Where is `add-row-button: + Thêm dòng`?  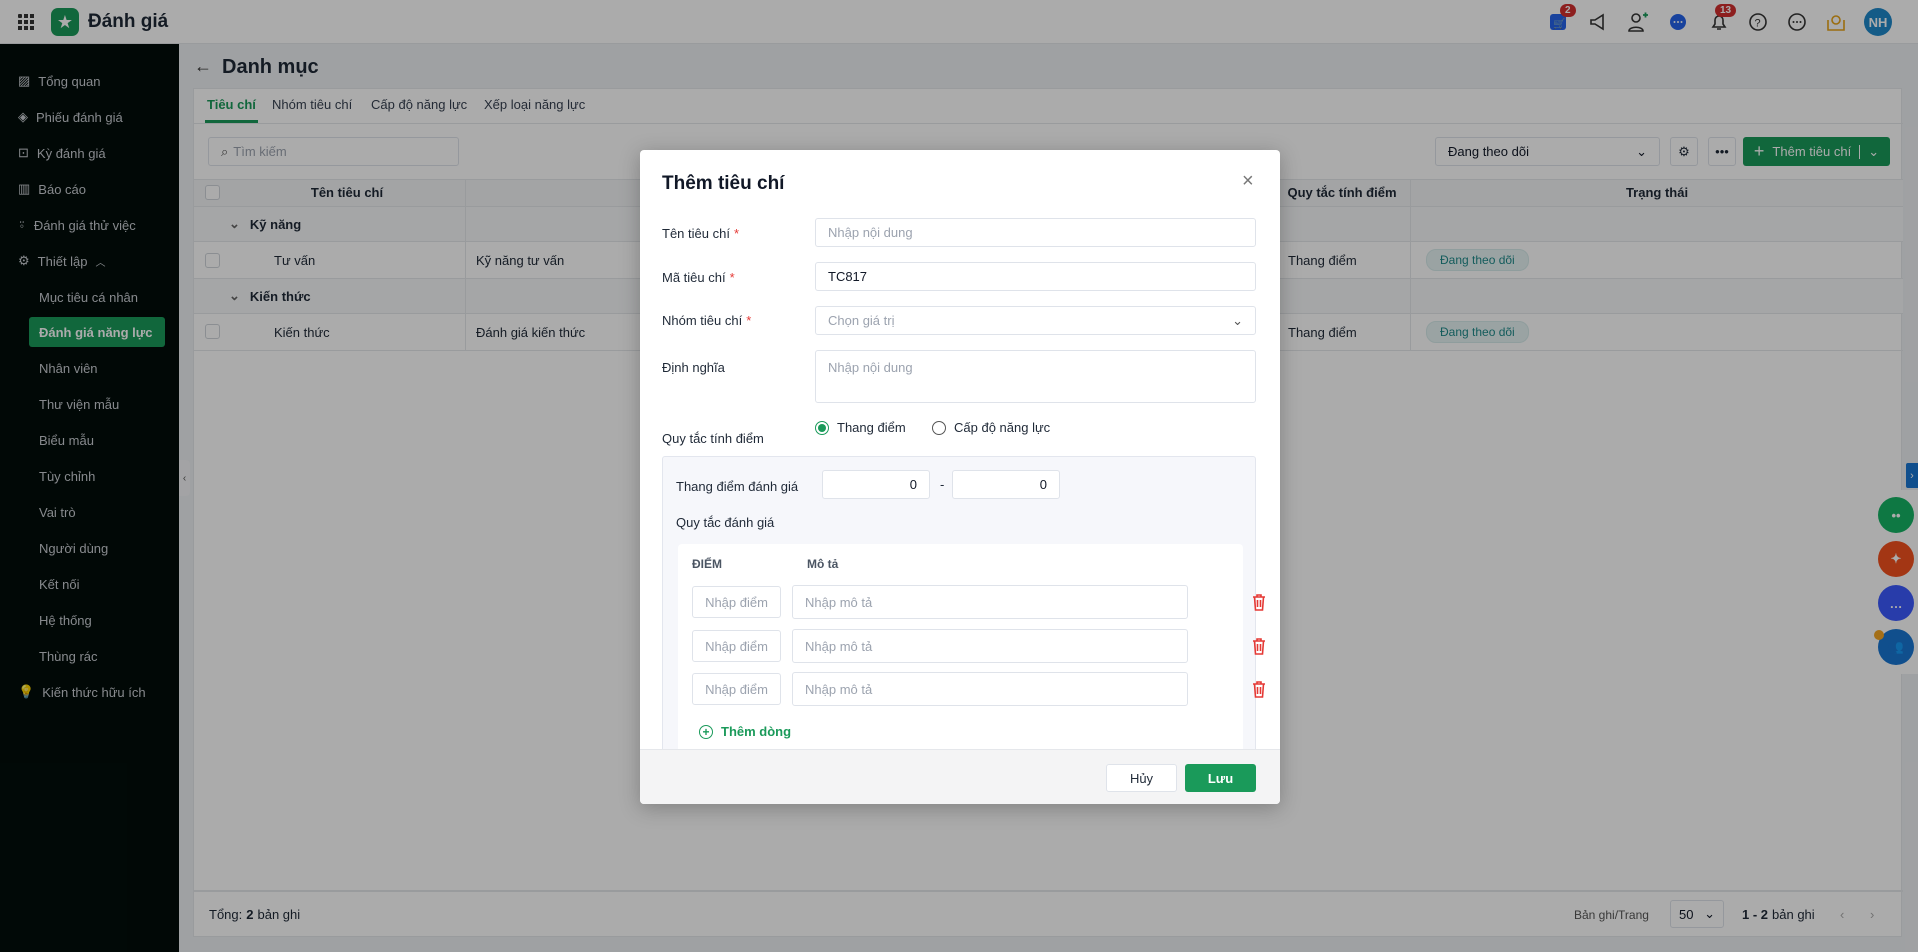 add-row-button: + Thêm dòng is located at coordinates (745, 731).